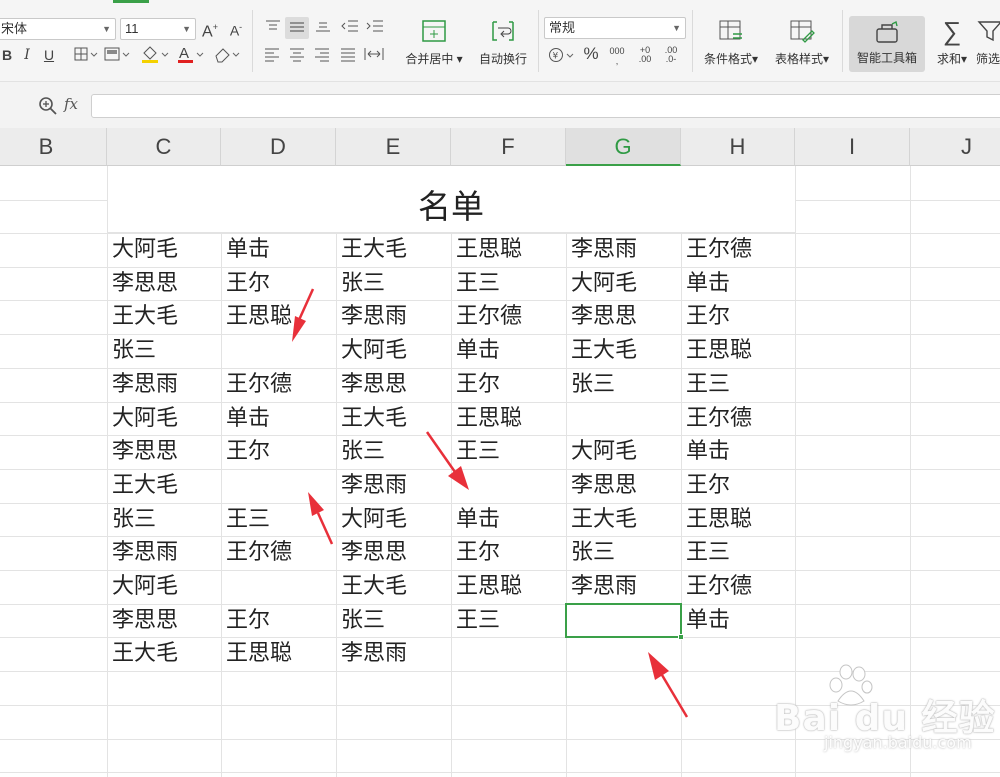 Image resolution: width=1000 pixels, height=777 pixels. Describe the element at coordinates (898, 742) in the screenshot. I see `watermark-url: jingyan.baidu.com` at that location.